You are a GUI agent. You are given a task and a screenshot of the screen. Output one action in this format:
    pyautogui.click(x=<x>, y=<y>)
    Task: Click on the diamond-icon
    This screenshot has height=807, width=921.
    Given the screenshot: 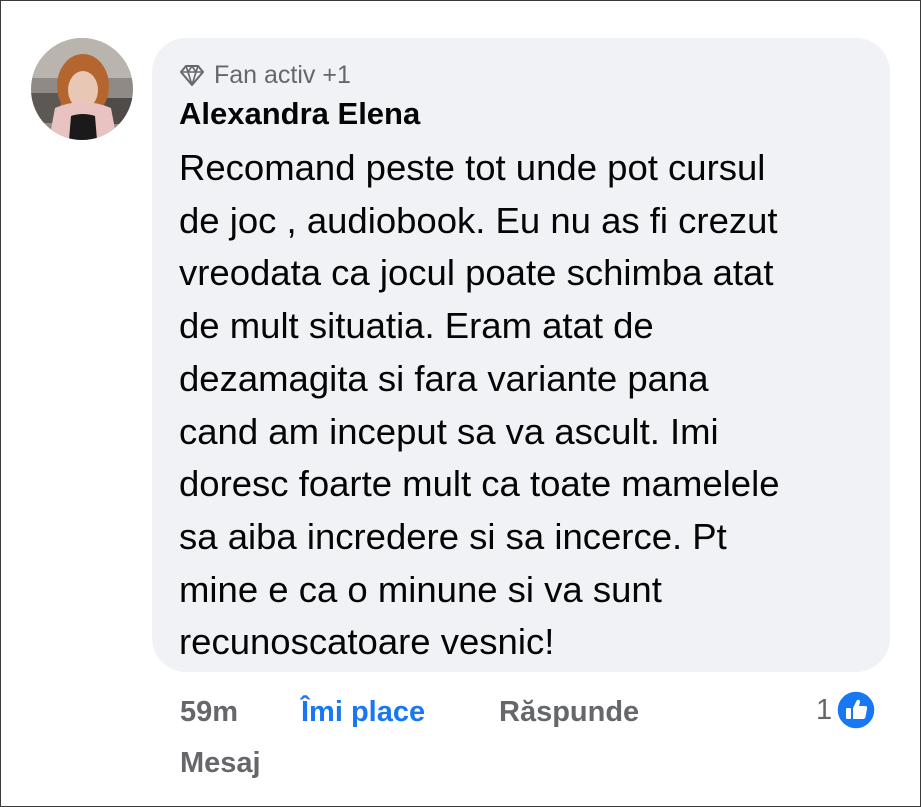 What is the action you would take?
    pyautogui.click(x=192, y=75)
    